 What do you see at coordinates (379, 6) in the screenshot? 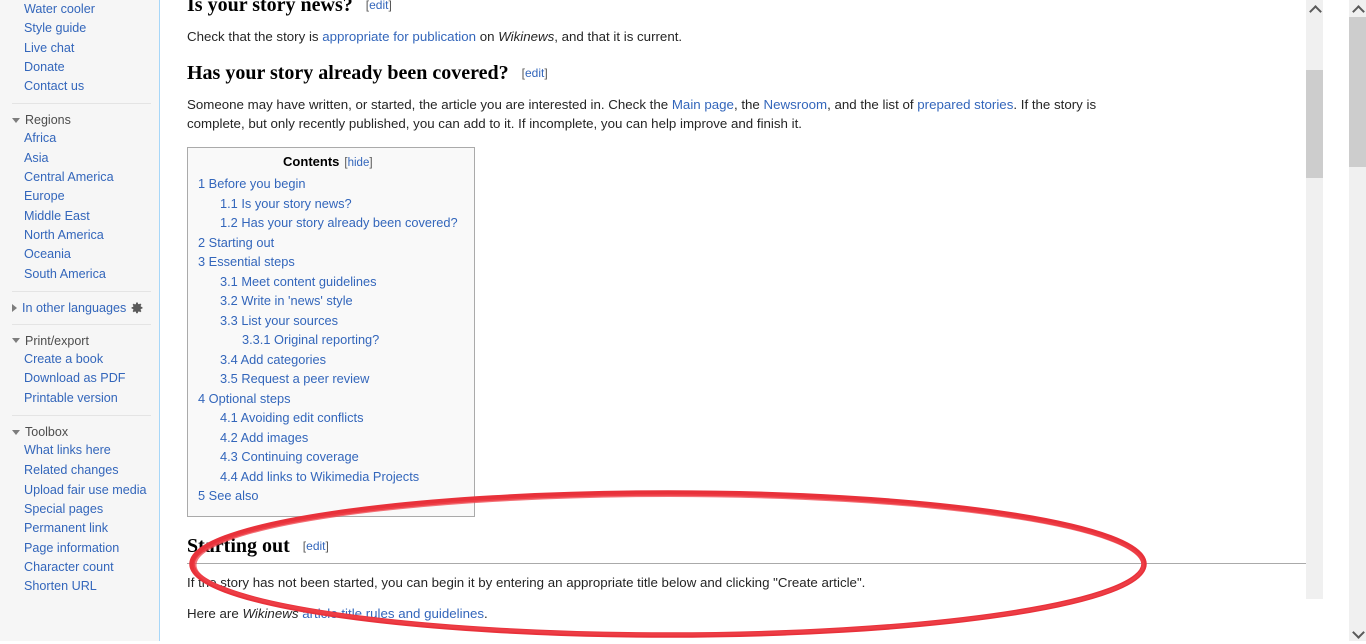
I see `edit-link-is-your-story-news: [edit]` at bounding box center [379, 6].